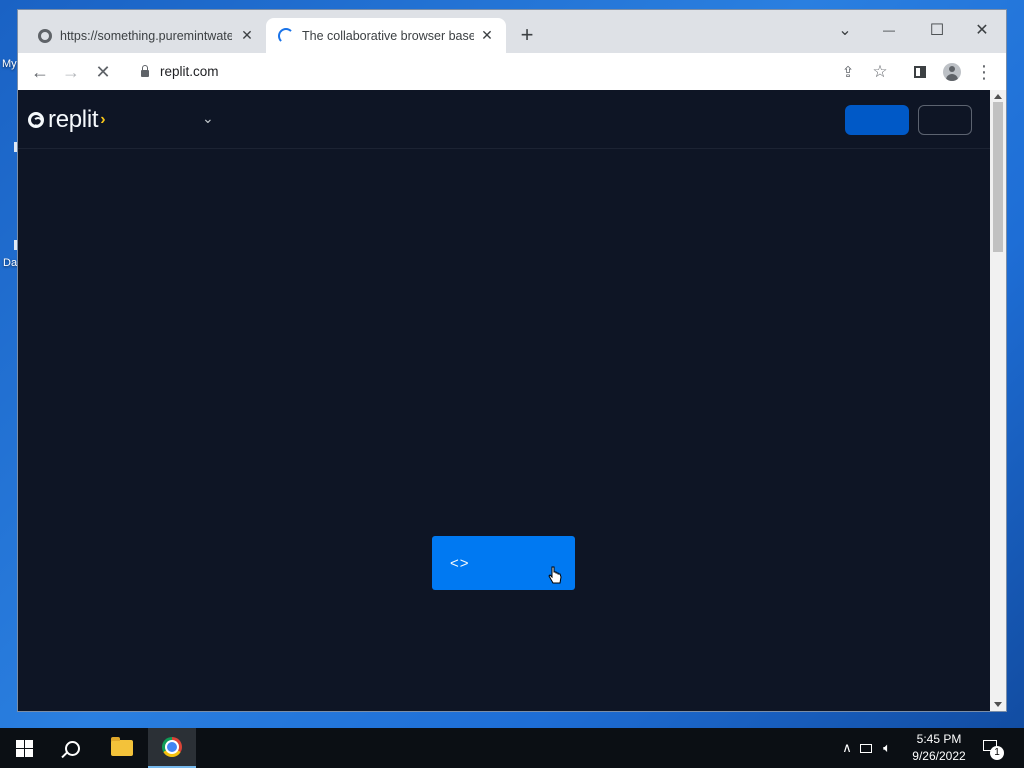  I want to click on forward-button: →, so click(71, 72).